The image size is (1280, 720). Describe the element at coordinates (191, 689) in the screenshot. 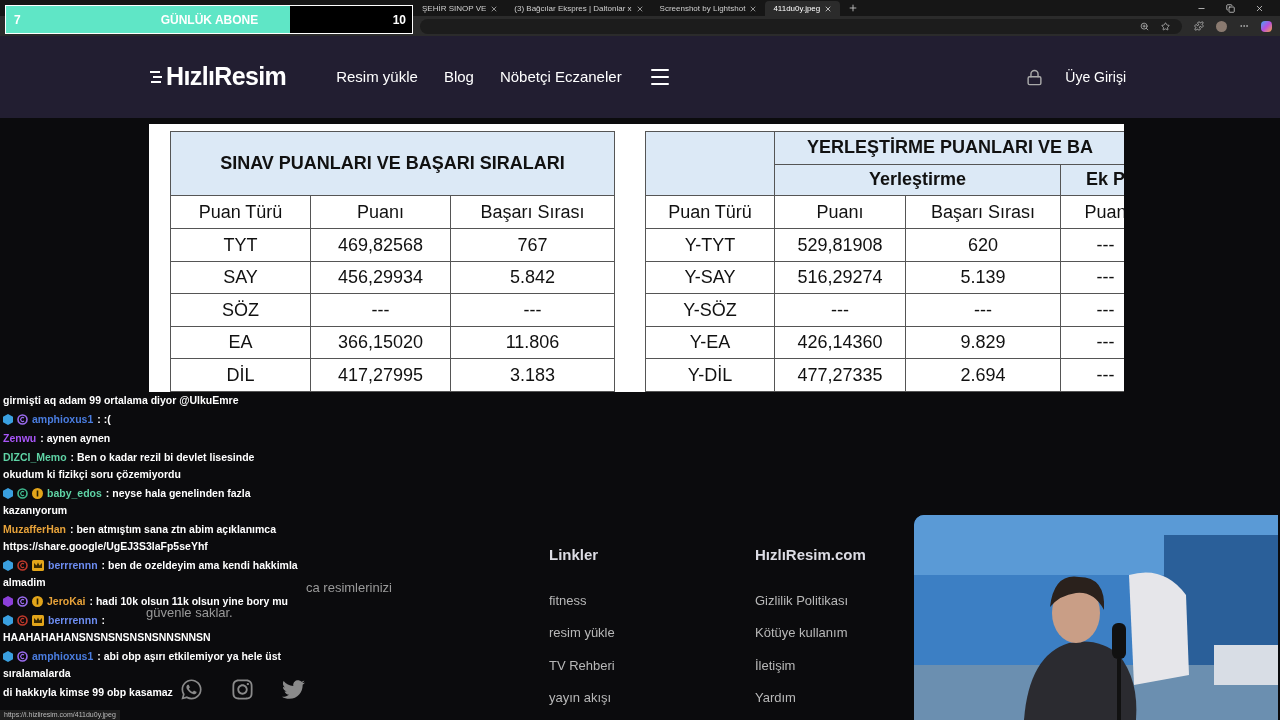

I see `whatsapp-icon` at that location.